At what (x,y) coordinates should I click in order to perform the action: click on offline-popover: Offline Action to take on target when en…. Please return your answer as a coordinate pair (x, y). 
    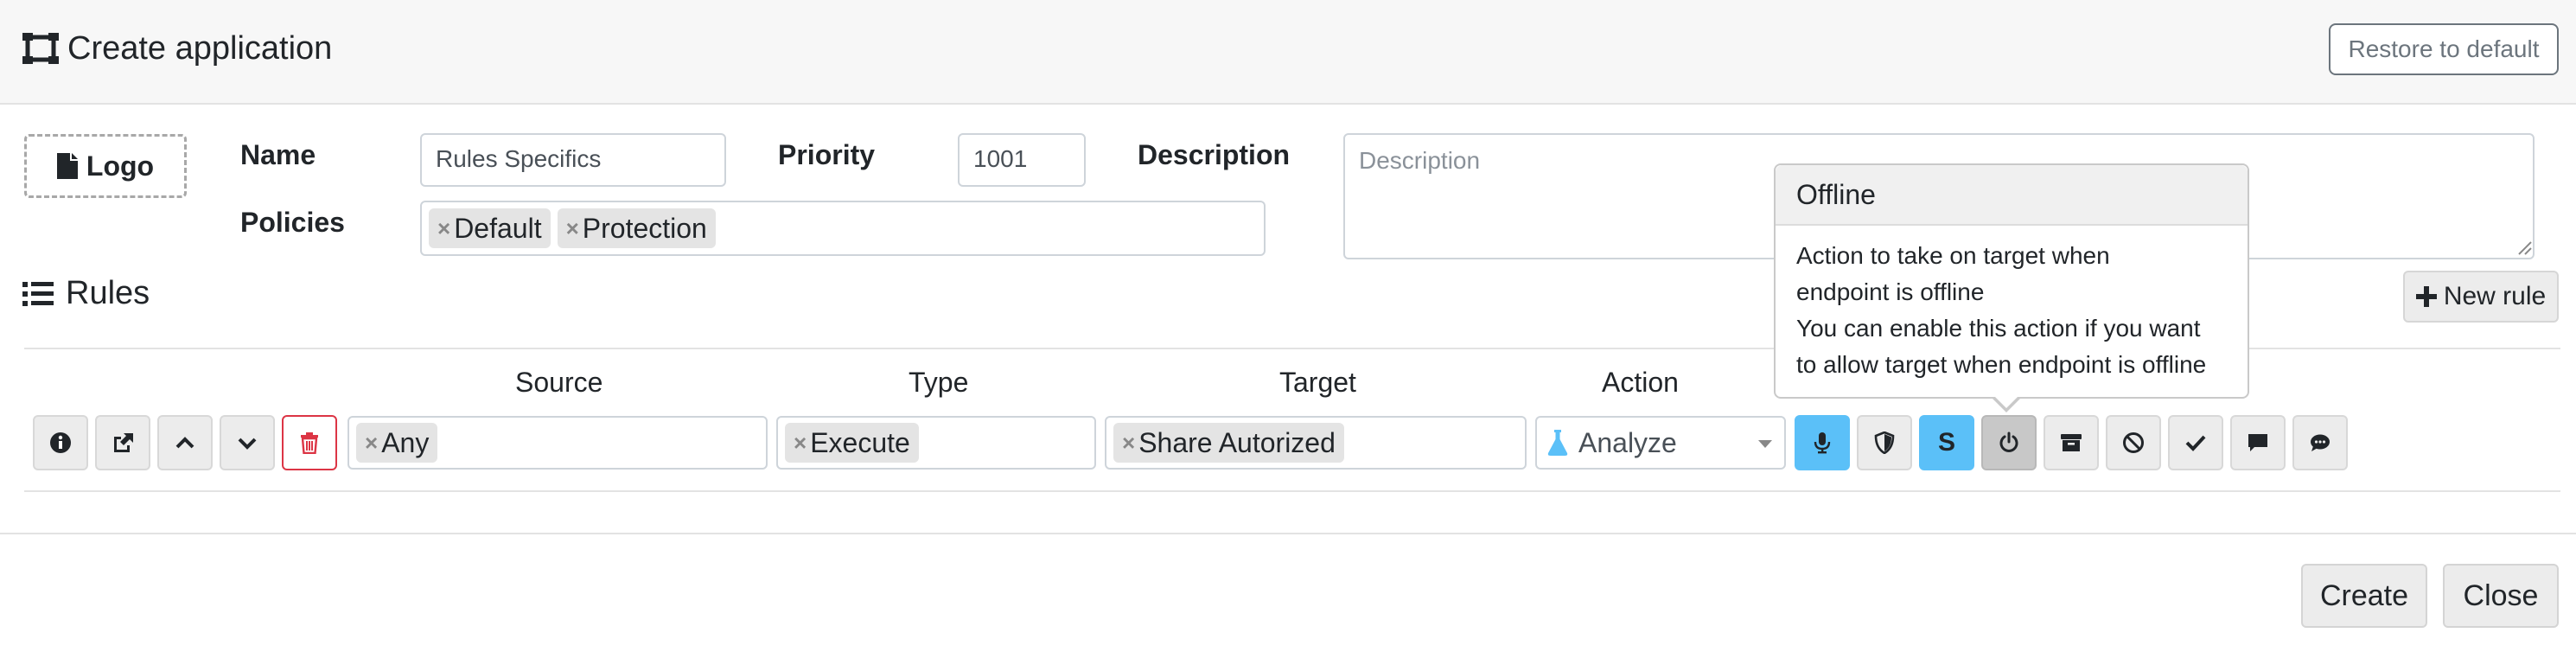
    Looking at the image, I should click on (2011, 287).